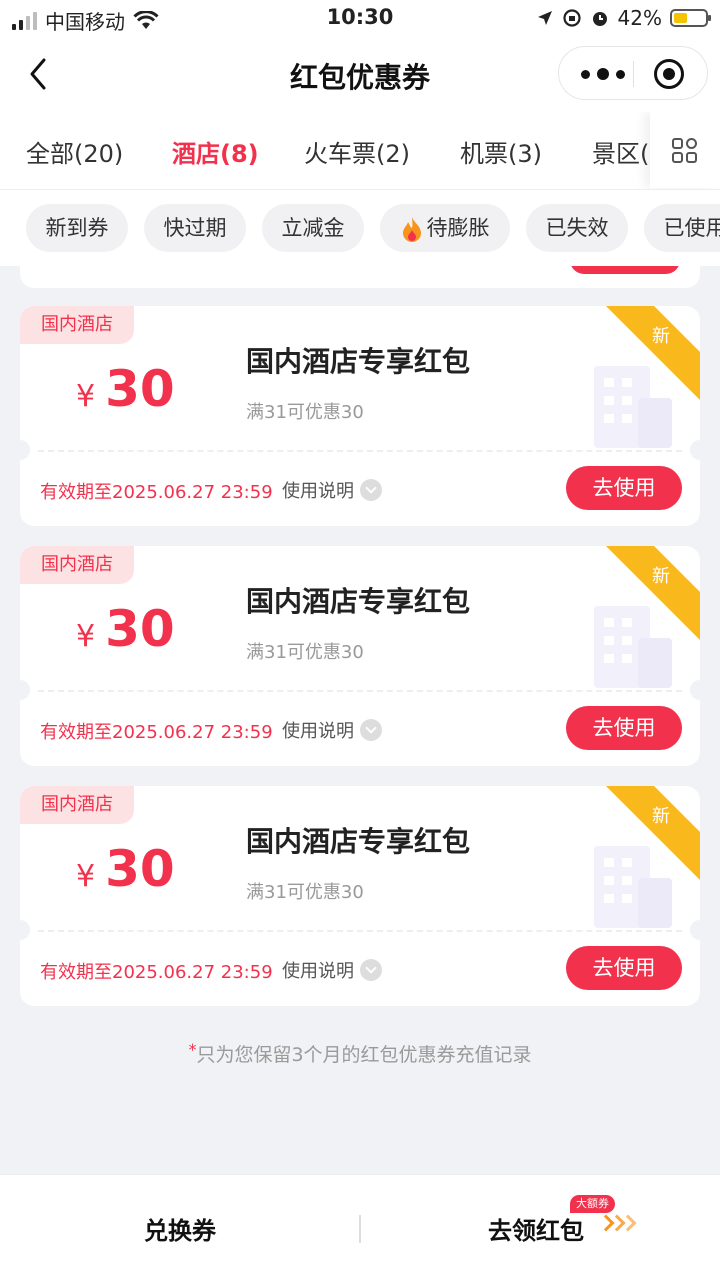 The height and width of the screenshot is (1280, 720). What do you see at coordinates (544, 18) in the screenshot?
I see `location-icon` at bounding box center [544, 18].